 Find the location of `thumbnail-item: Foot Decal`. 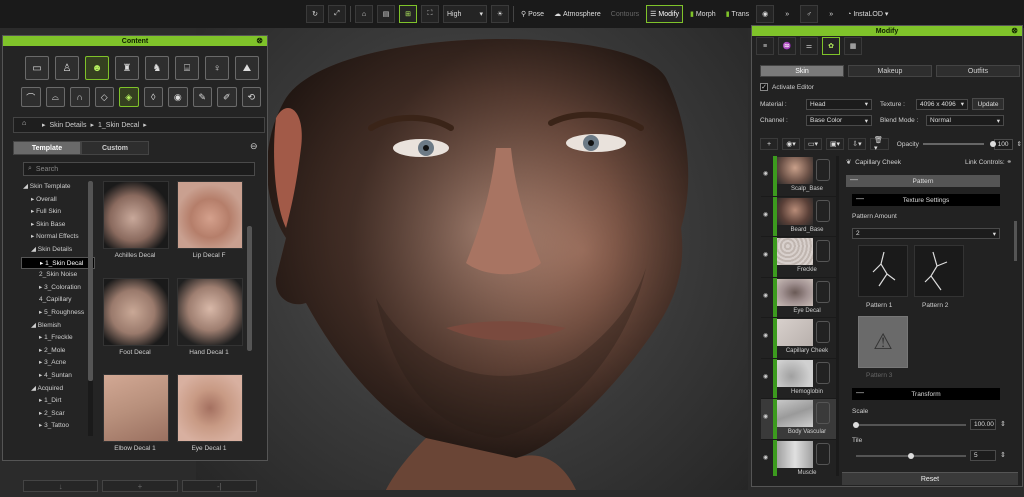

thumbnail-item: Foot Decal is located at coordinates (135, 320).